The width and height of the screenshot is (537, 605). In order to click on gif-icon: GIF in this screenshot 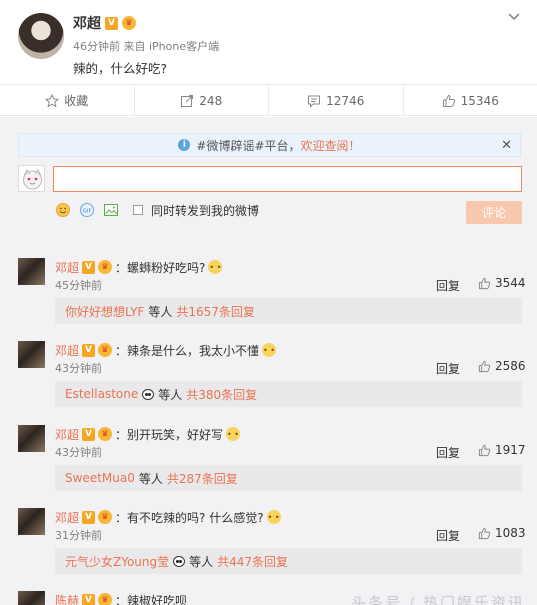, I will do `click(87, 210)`.